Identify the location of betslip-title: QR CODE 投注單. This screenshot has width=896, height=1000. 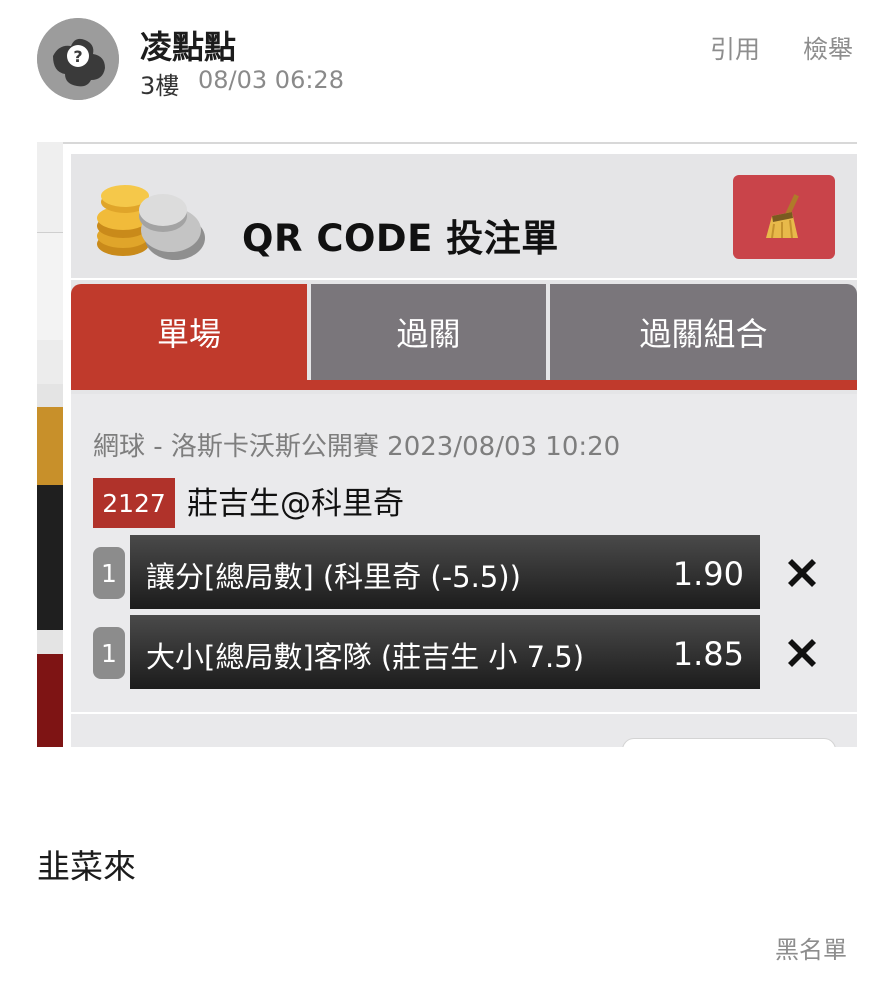
(400, 238).